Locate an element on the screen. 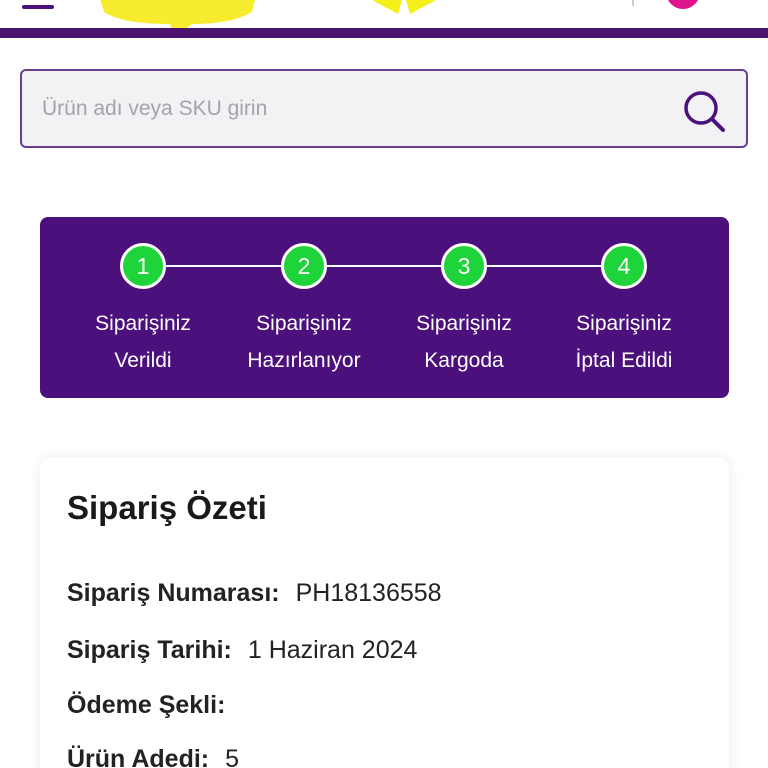 The image size is (768, 768). step-cancelled: 4 Siparişiniz İptal Edildi is located at coordinates (624, 307).